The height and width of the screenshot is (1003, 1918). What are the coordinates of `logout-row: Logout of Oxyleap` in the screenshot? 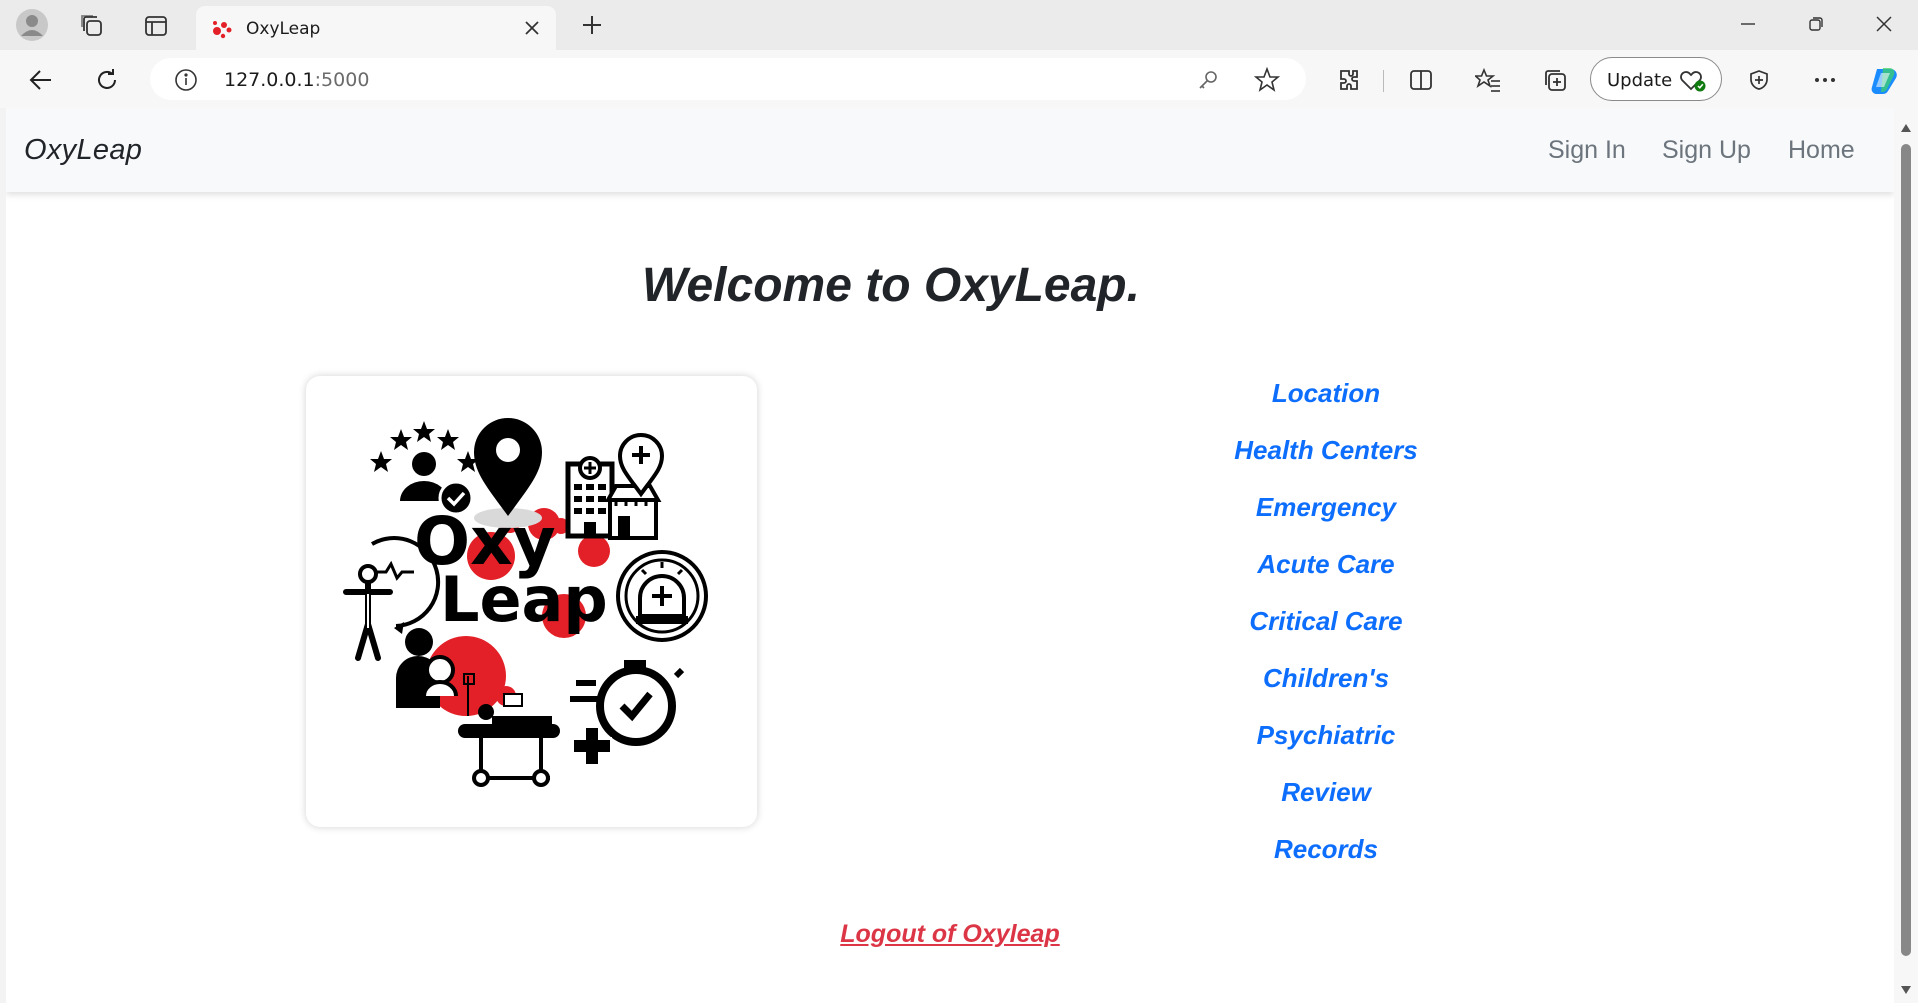 It's located at (950, 934).